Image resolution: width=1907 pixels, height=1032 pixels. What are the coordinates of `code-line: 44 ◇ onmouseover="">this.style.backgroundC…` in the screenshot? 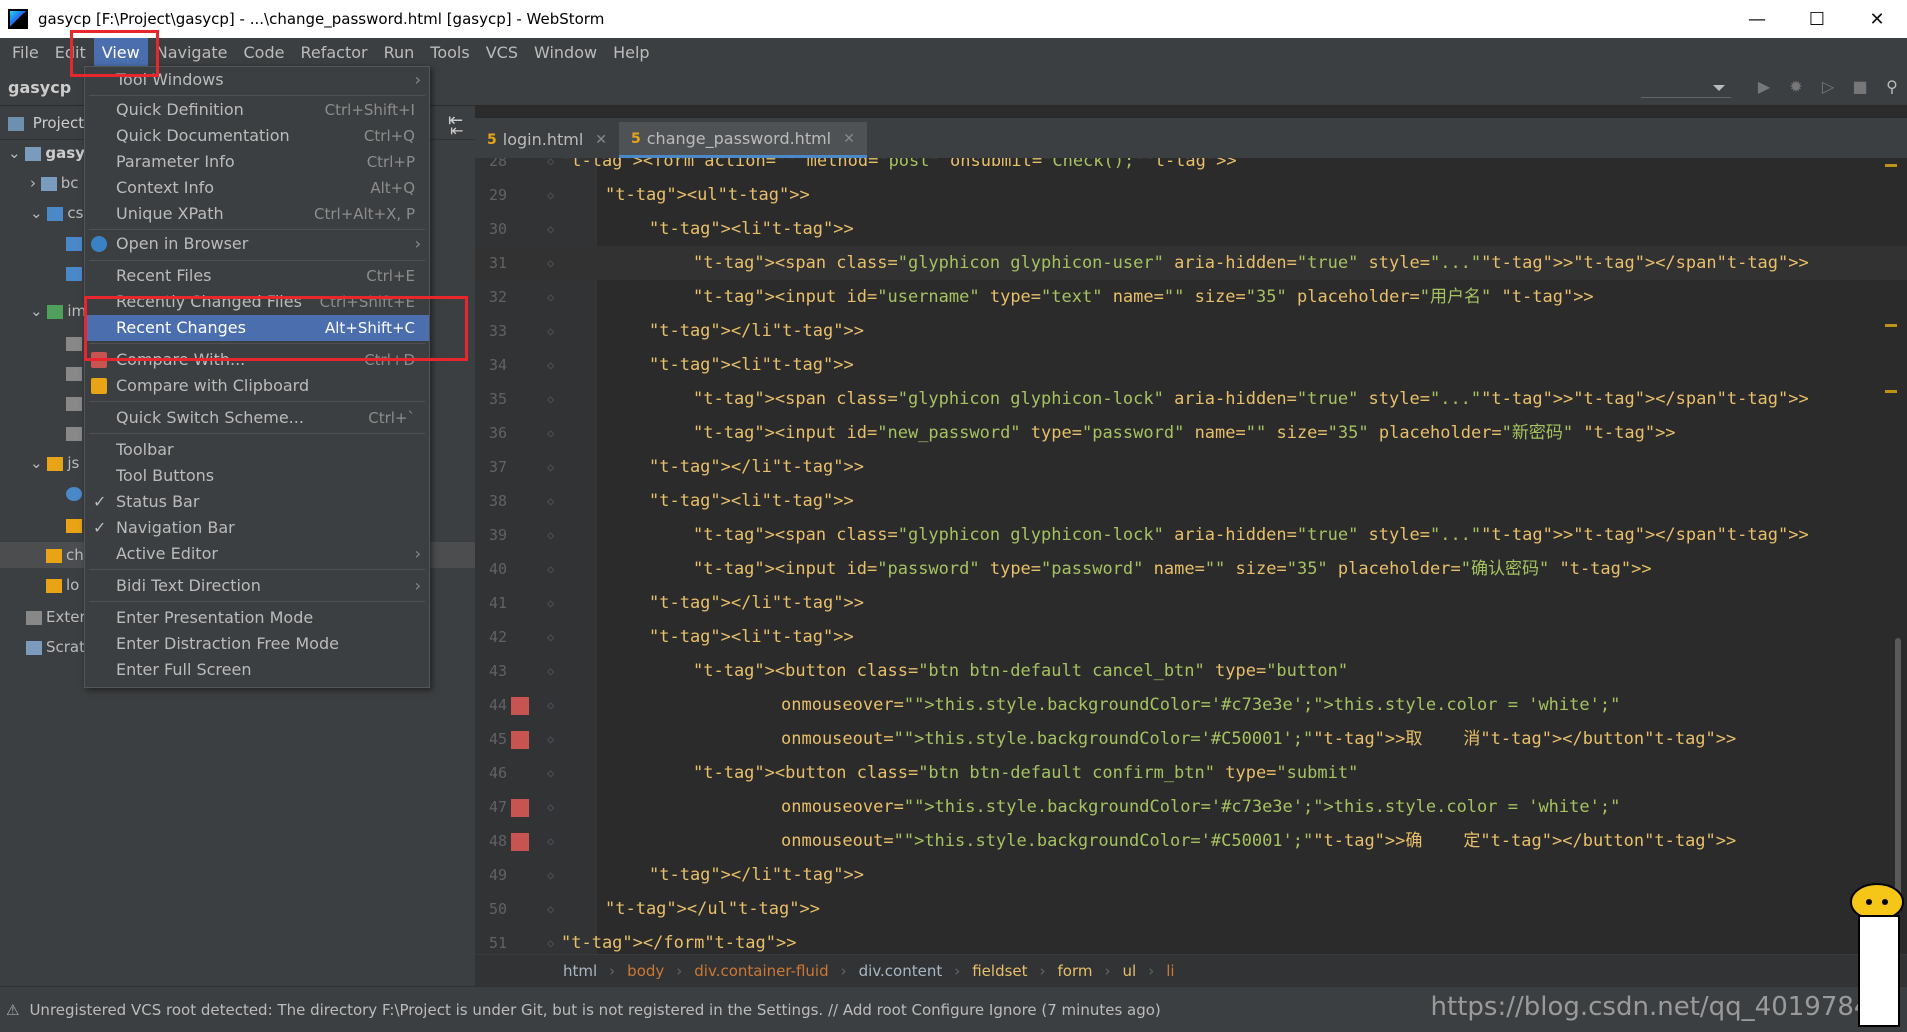 It's located at (1191, 705).